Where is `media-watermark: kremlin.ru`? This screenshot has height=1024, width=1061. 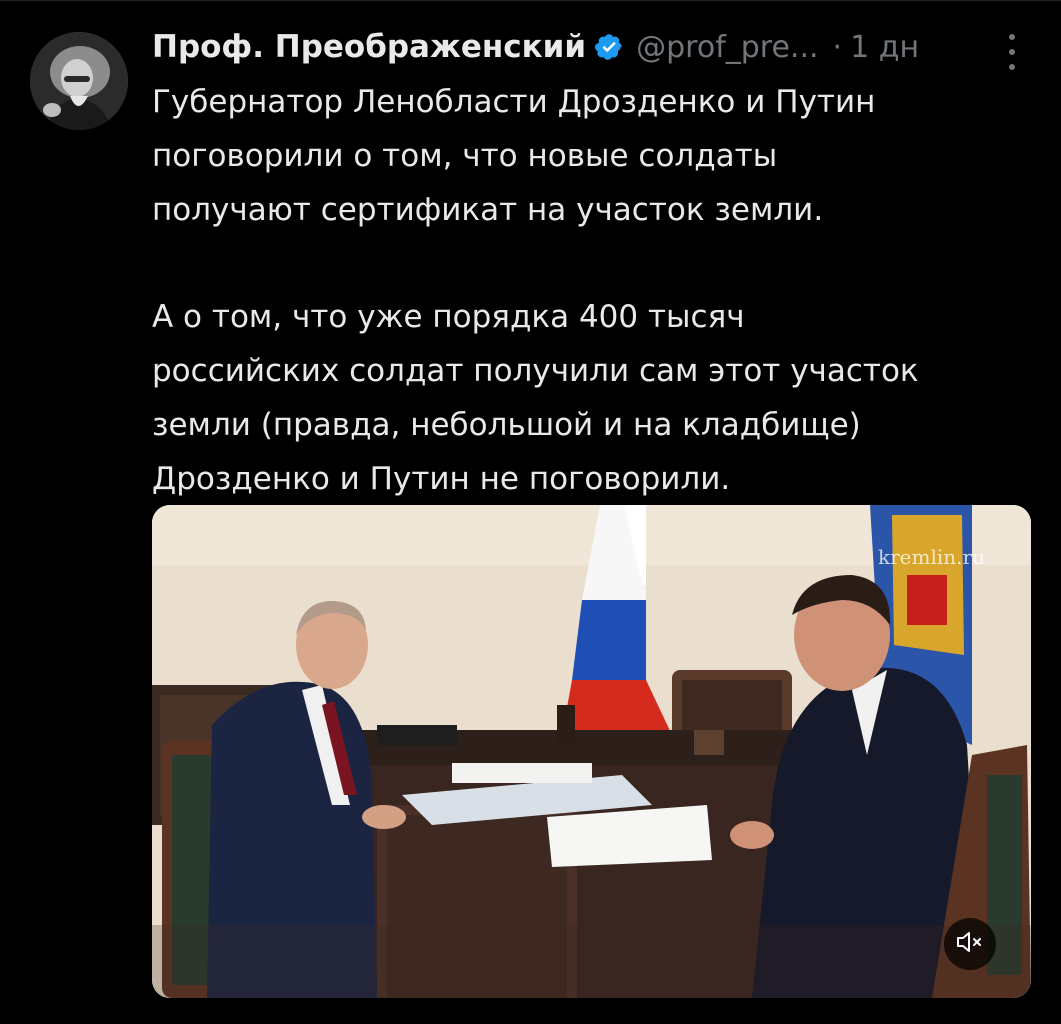
media-watermark: kremlin.ru is located at coordinates (931, 557).